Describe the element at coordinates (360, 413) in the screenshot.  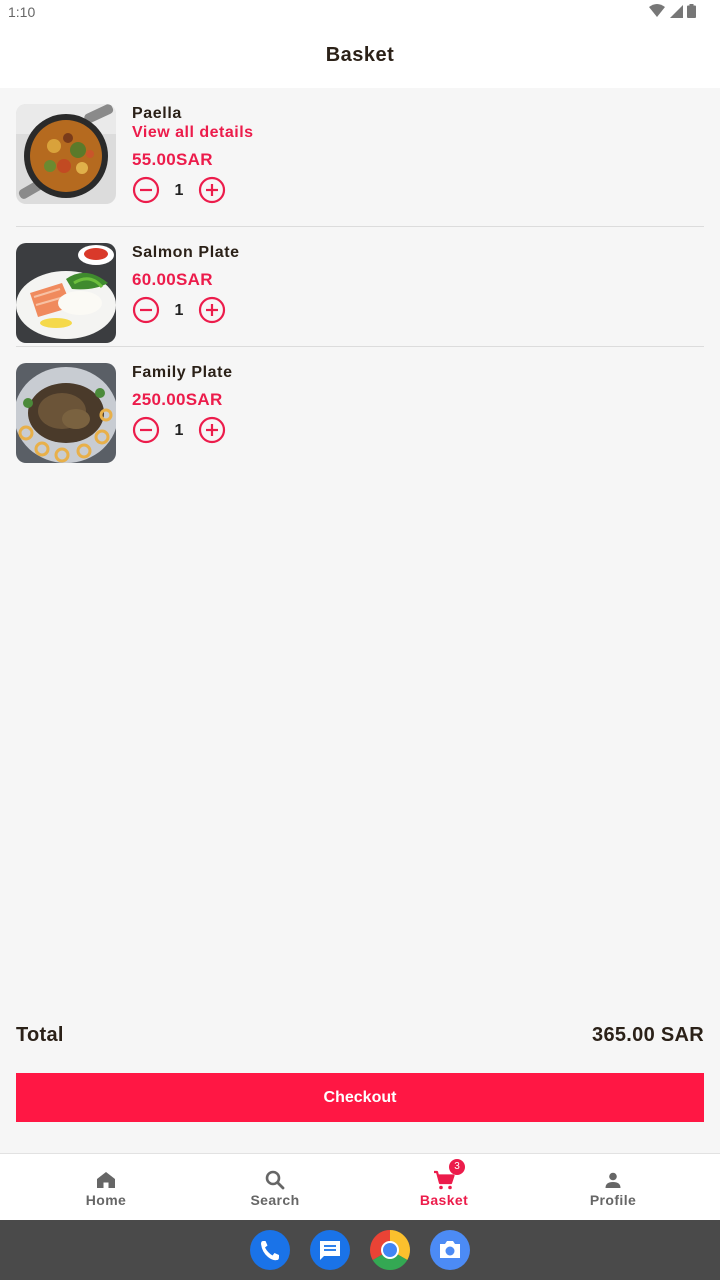
I see `basket-item: Family Plate 250.00SAR 1` at that location.